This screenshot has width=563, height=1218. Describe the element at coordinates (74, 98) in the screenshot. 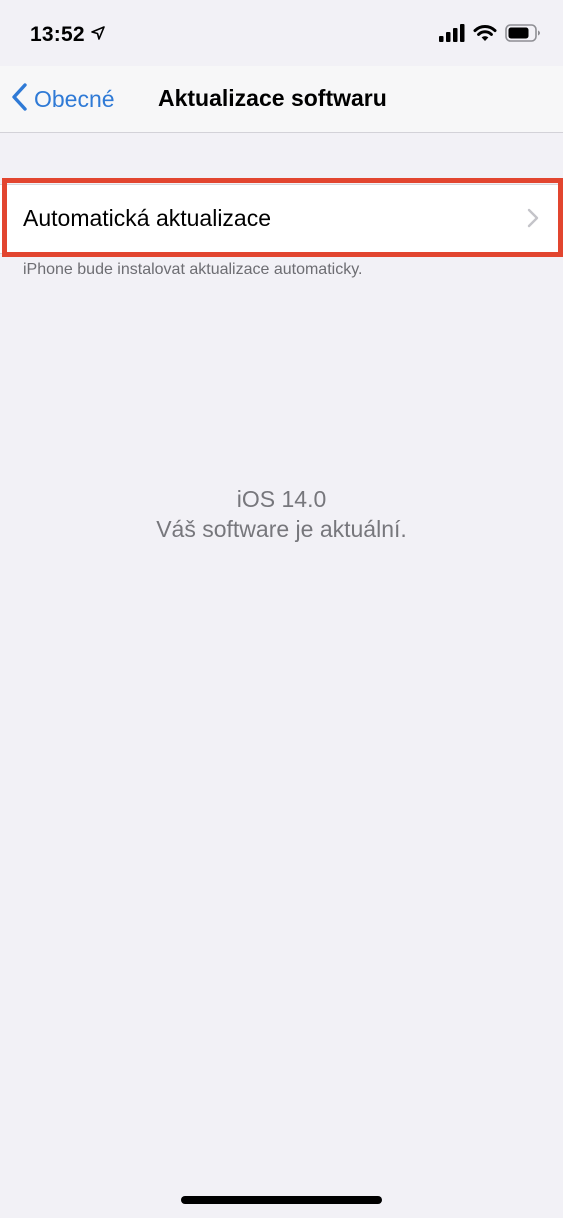

I see `back-button-label: Obecné` at that location.